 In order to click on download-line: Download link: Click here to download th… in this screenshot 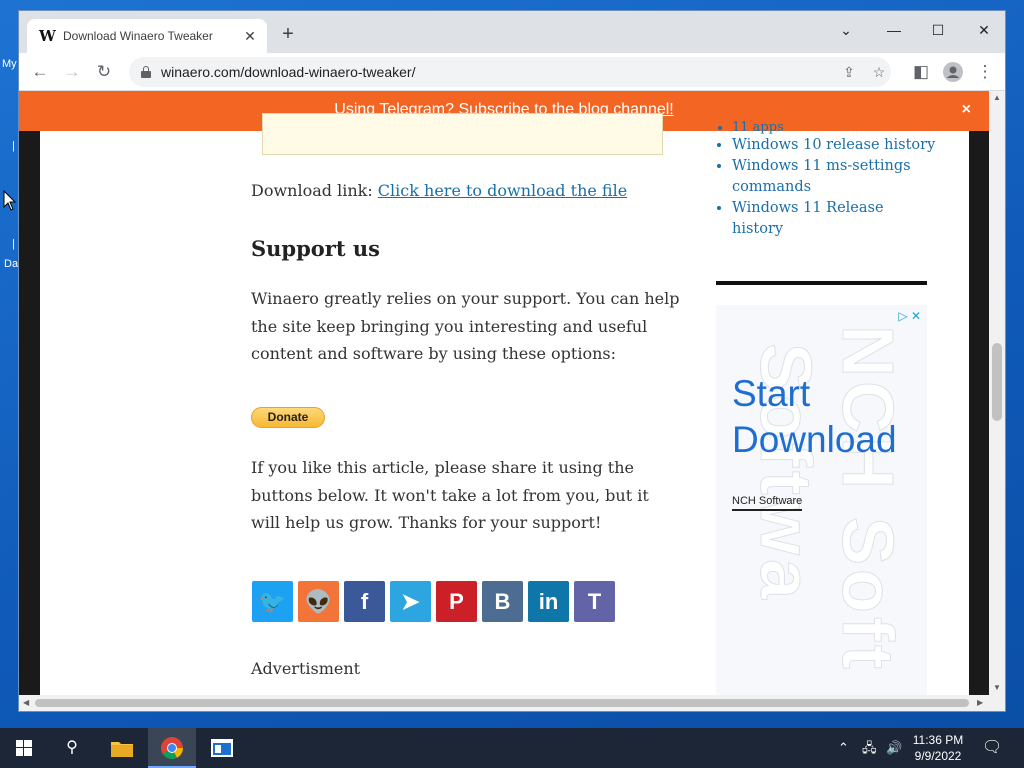, I will do `click(439, 190)`.